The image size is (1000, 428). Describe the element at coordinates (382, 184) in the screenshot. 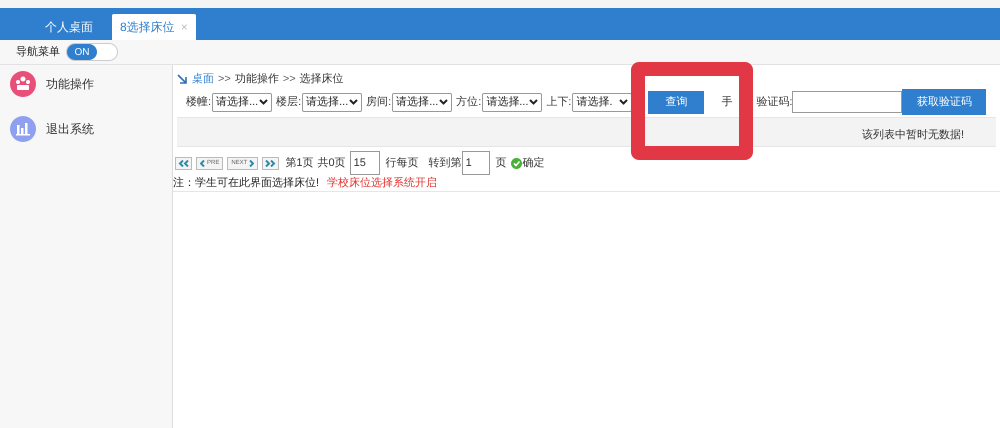

I see `status-text: 学校床位选择系统开启` at that location.